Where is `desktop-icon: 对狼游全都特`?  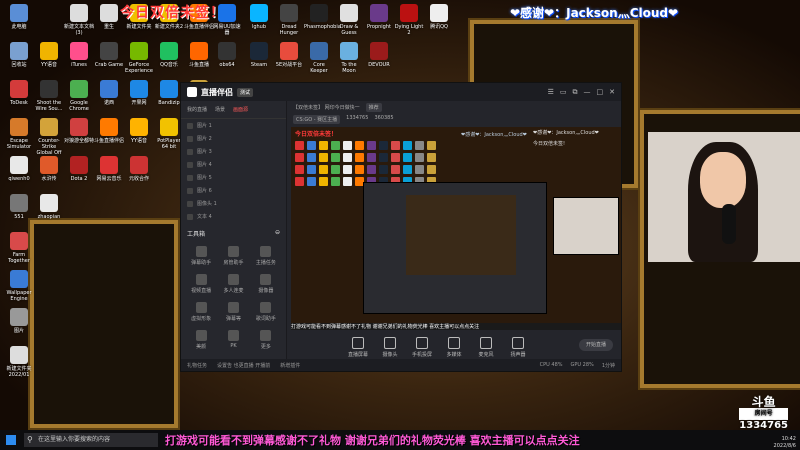
desktop-icon: 对狼游全都特 is located at coordinates (79, 131).